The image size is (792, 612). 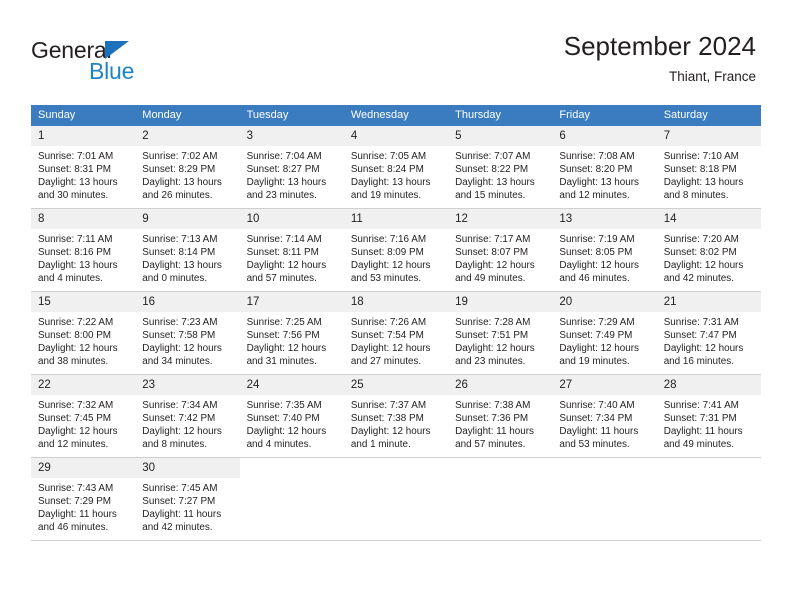 What do you see at coordinates (490, 362) in the screenshot?
I see `daylight-text-line2: and 23 minutes.` at bounding box center [490, 362].